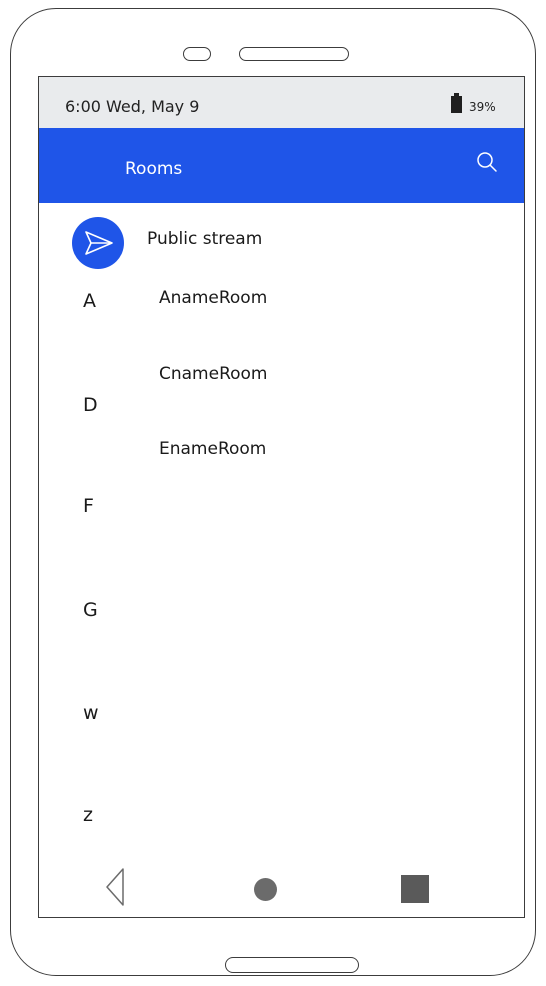 Image resolution: width=546 pixels, height=986 pixels. What do you see at coordinates (205, 239) in the screenshot?
I see `public-stream-label: Public stream` at bounding box center [205, 239].